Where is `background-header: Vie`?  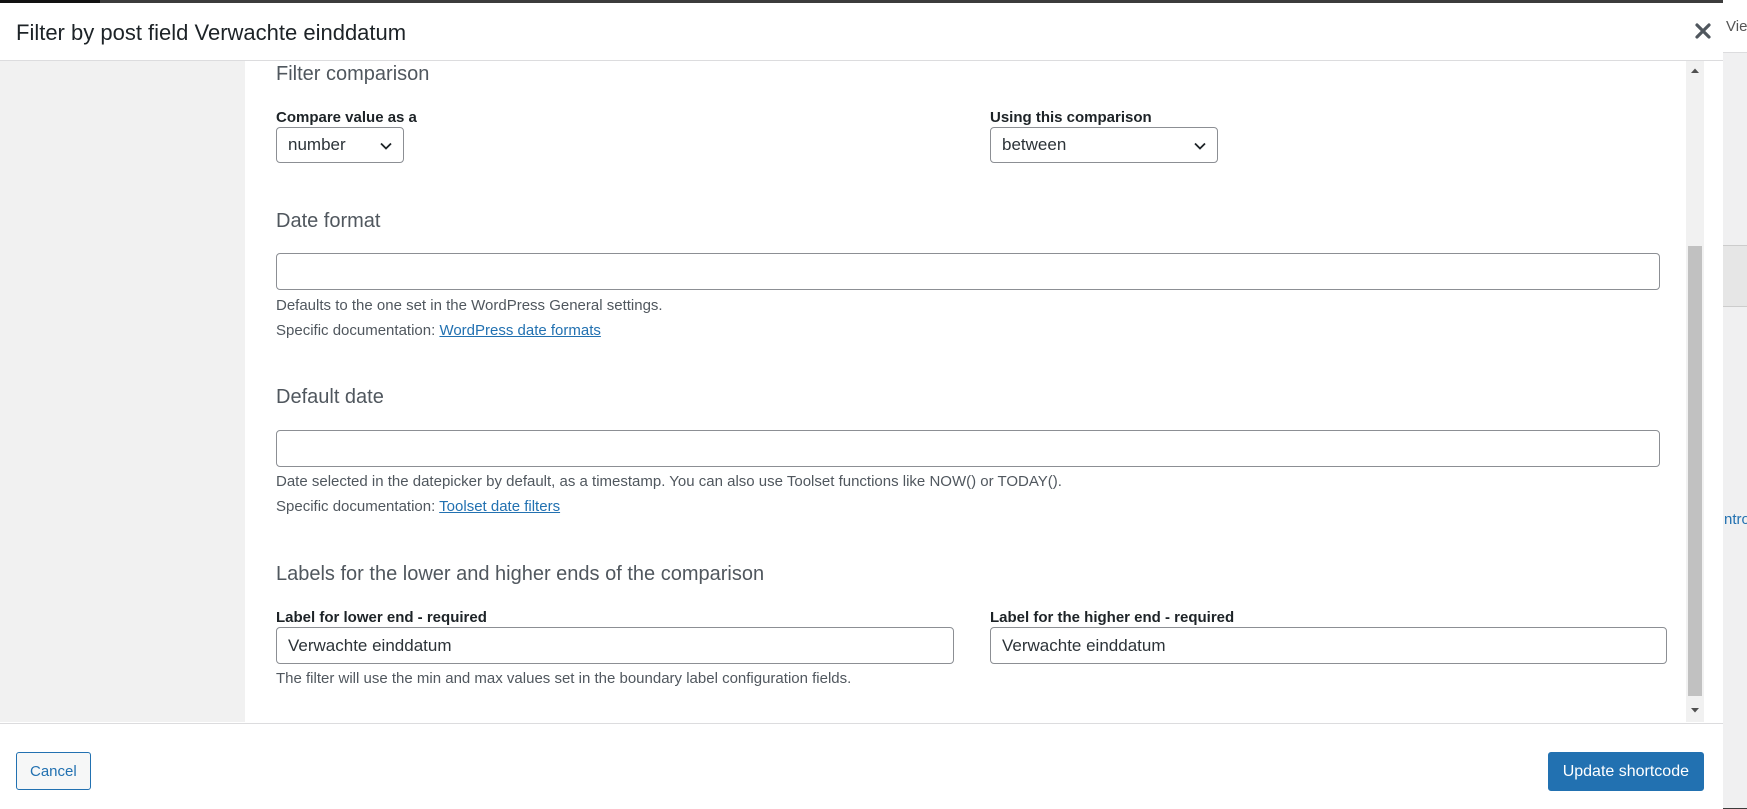 background-header: Vie is located at coordinates (1735, 26).